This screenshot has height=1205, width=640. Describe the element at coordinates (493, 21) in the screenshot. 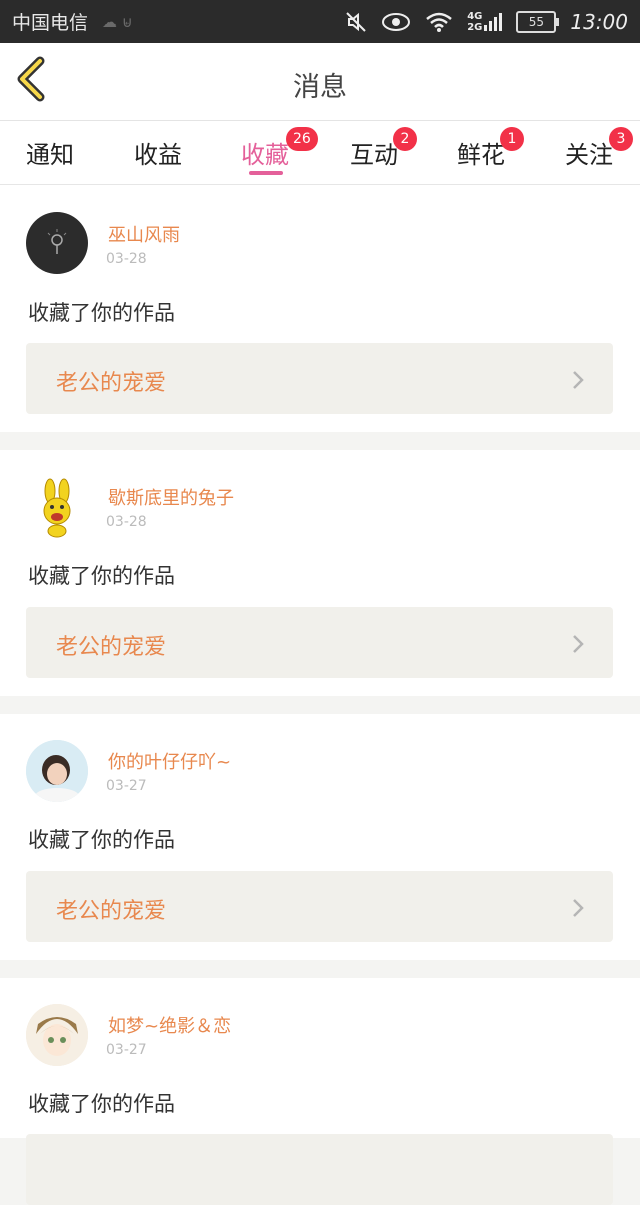

I see `signal-icon` at that location.